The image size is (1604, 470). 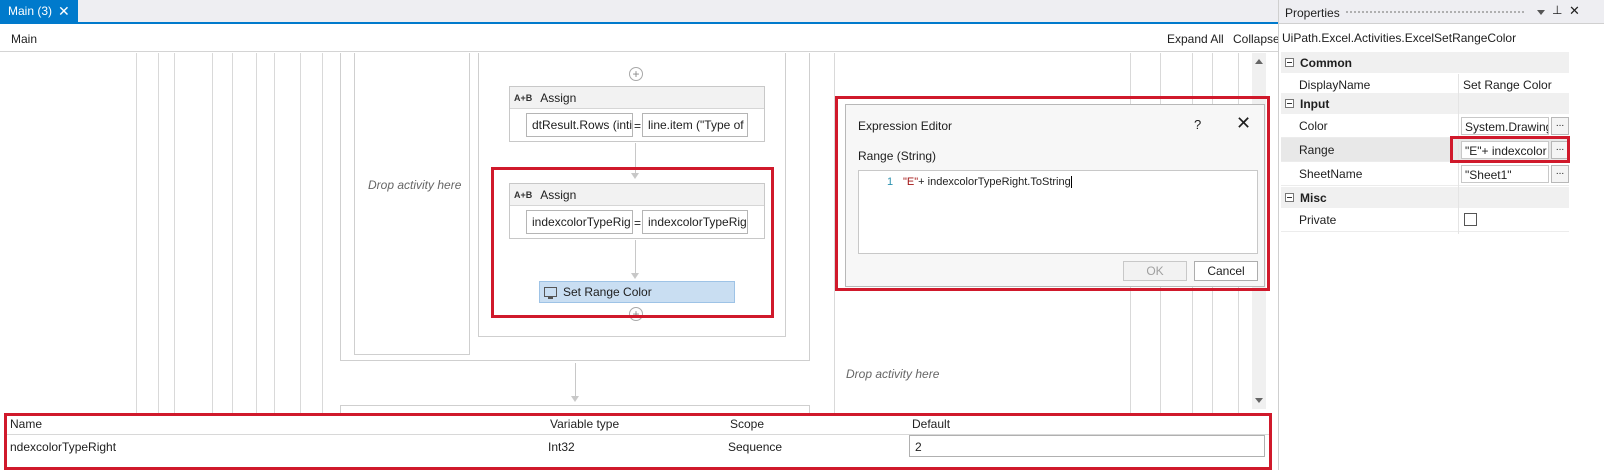 What do you see at coordinates (1317, 150) in the screenshot?
I see `property-name: Range` at bounding box center [1317, 150].